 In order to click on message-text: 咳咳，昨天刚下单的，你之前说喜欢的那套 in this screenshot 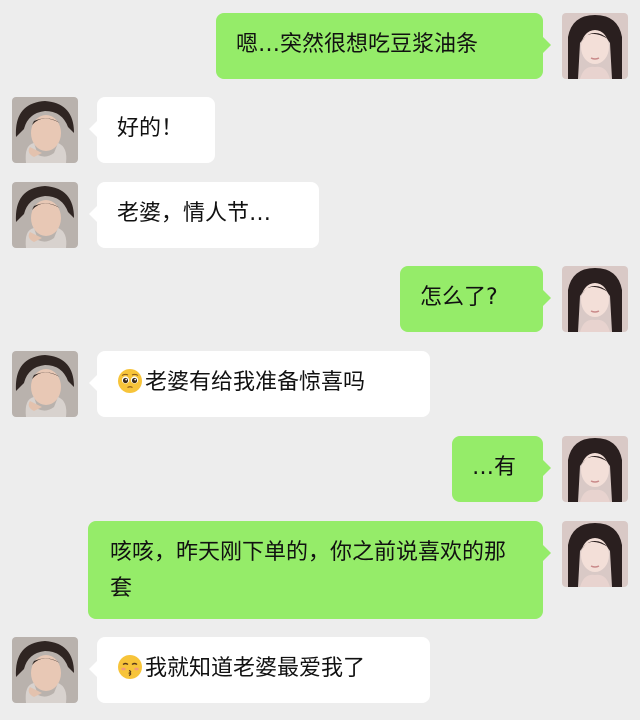, I will do `click(308, 570)`.